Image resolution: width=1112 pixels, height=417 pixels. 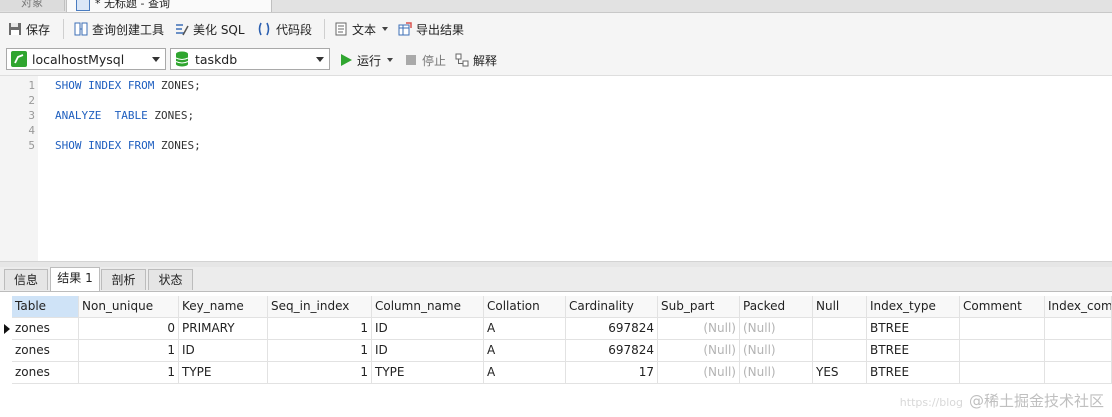 I want to click on save-button: 保存, so click(x=29, y=29).